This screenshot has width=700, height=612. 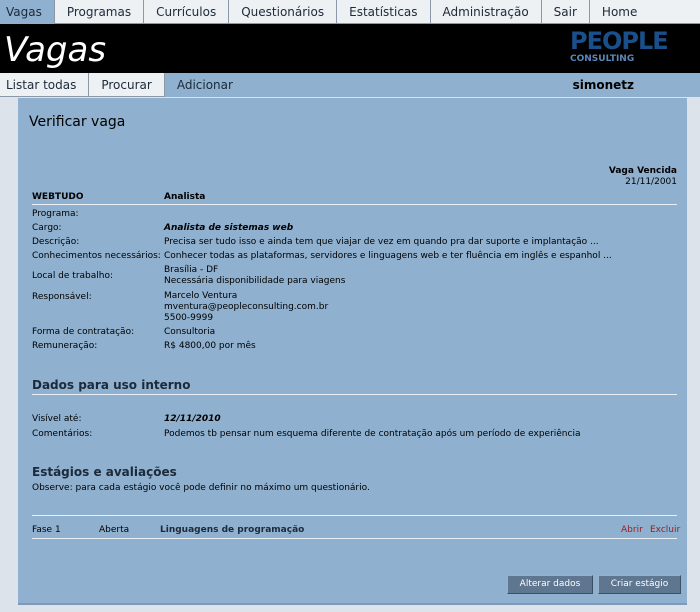 I want to click on logo-text-consulting: CONSULTING, so click(x=602, y=59).